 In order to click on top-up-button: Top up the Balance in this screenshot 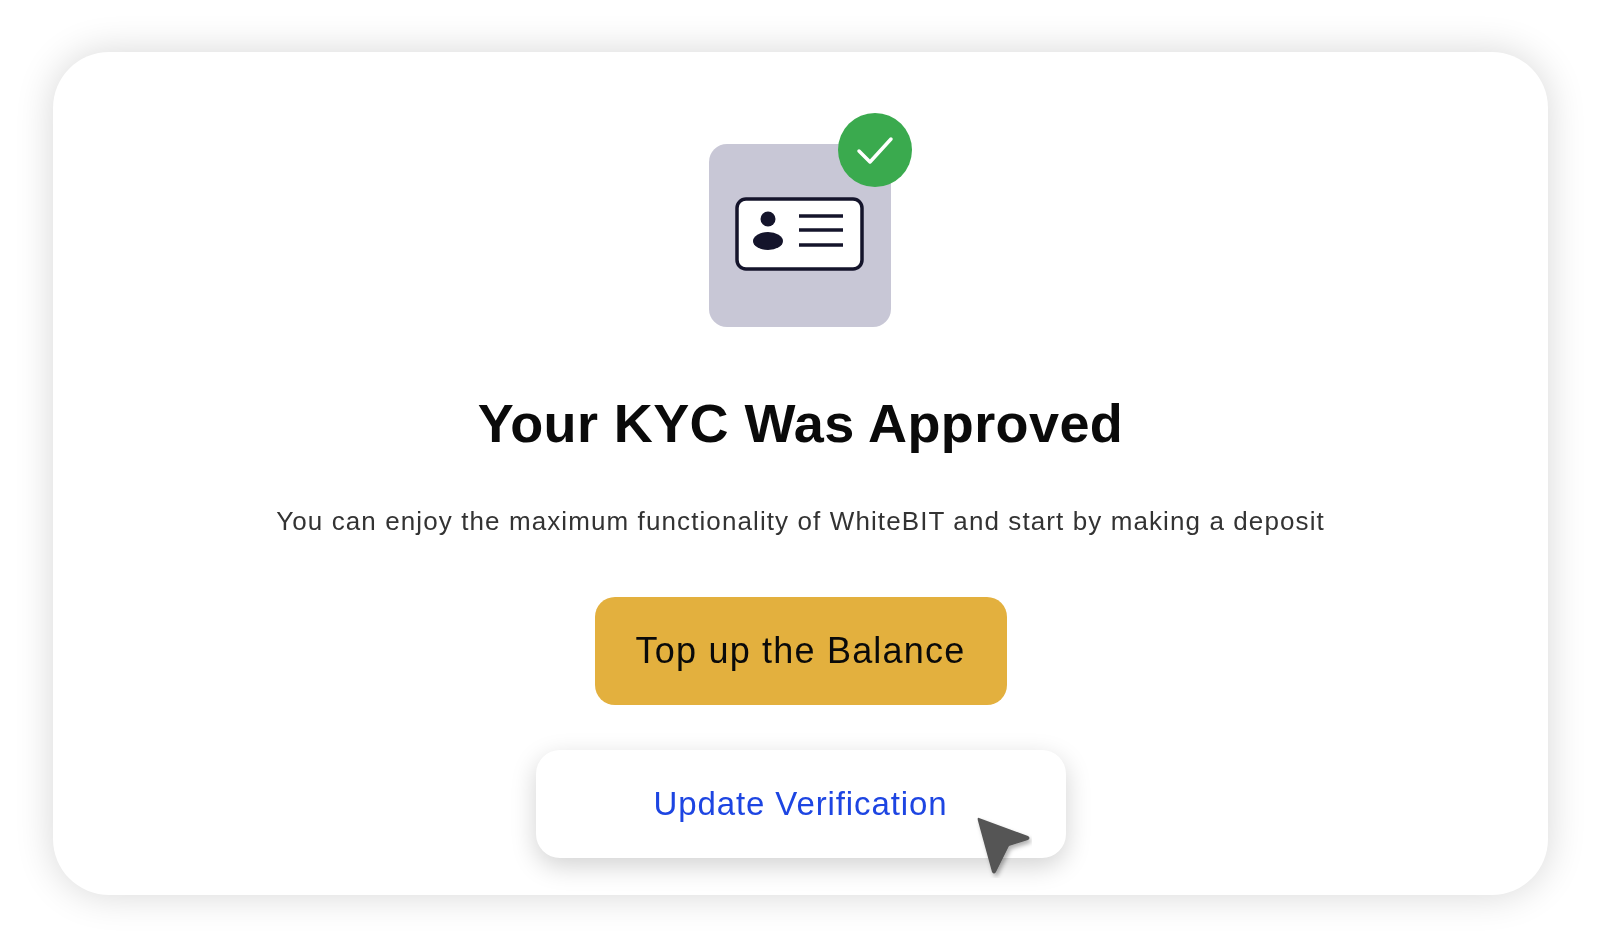, I will do `click(800, 651)`.